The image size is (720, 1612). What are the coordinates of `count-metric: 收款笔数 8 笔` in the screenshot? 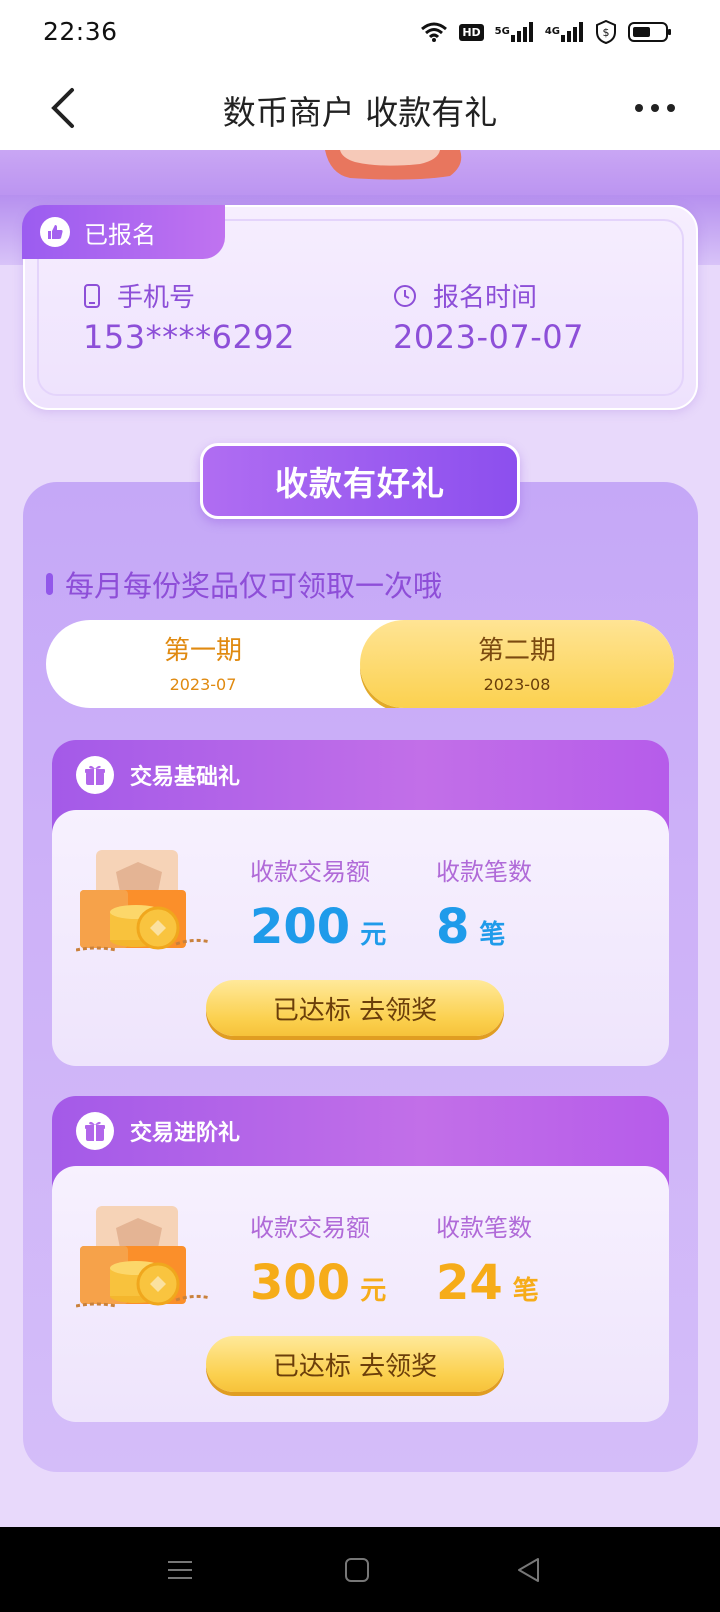 It's located at (484, 903).